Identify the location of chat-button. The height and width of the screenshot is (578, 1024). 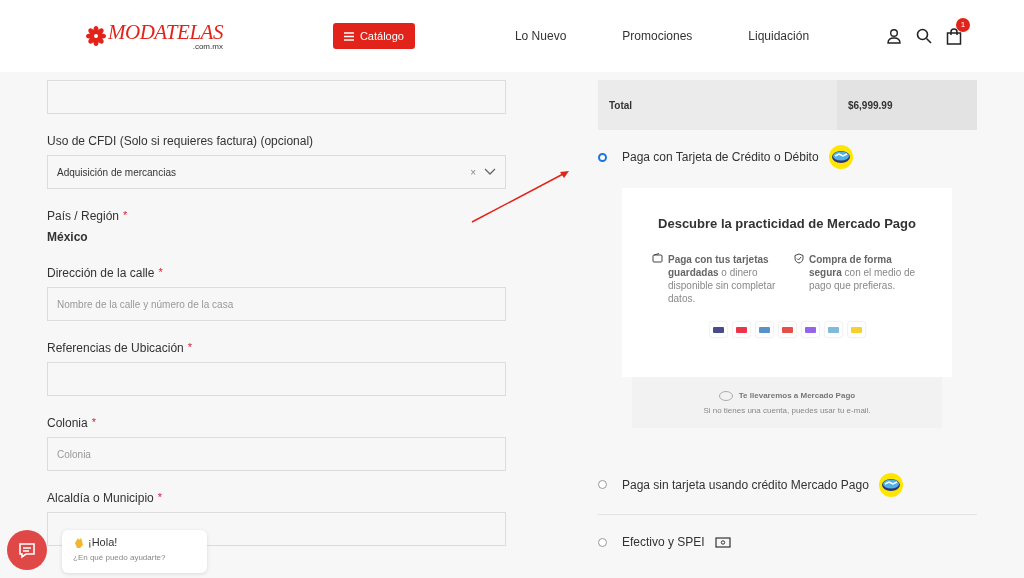
(27, 550).